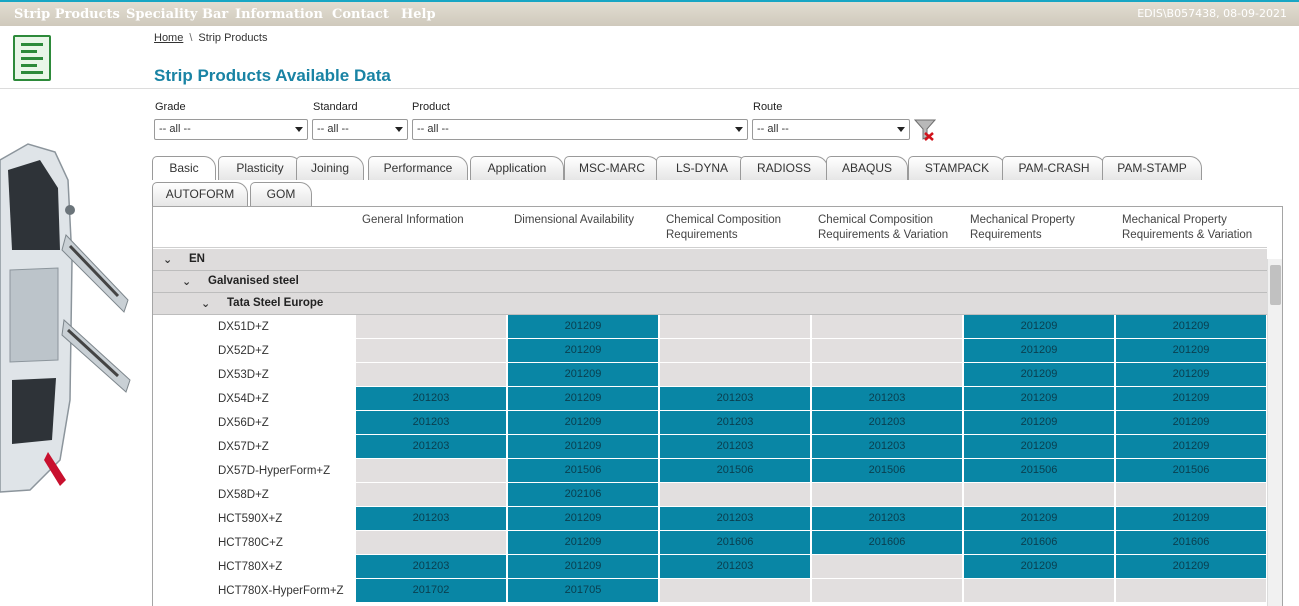 This screenshot has height=606, width=1299. Describe the element at coordinates (612, 168) in the screenshot. I see `tab-msc-marc: MSC-MARC` at that location.